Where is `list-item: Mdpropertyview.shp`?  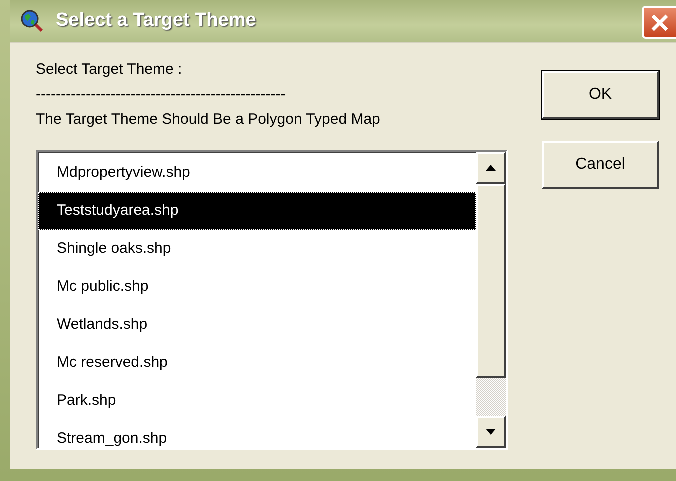
list-item: Mdpropertyview.shp is located at coordinates (257, 173).